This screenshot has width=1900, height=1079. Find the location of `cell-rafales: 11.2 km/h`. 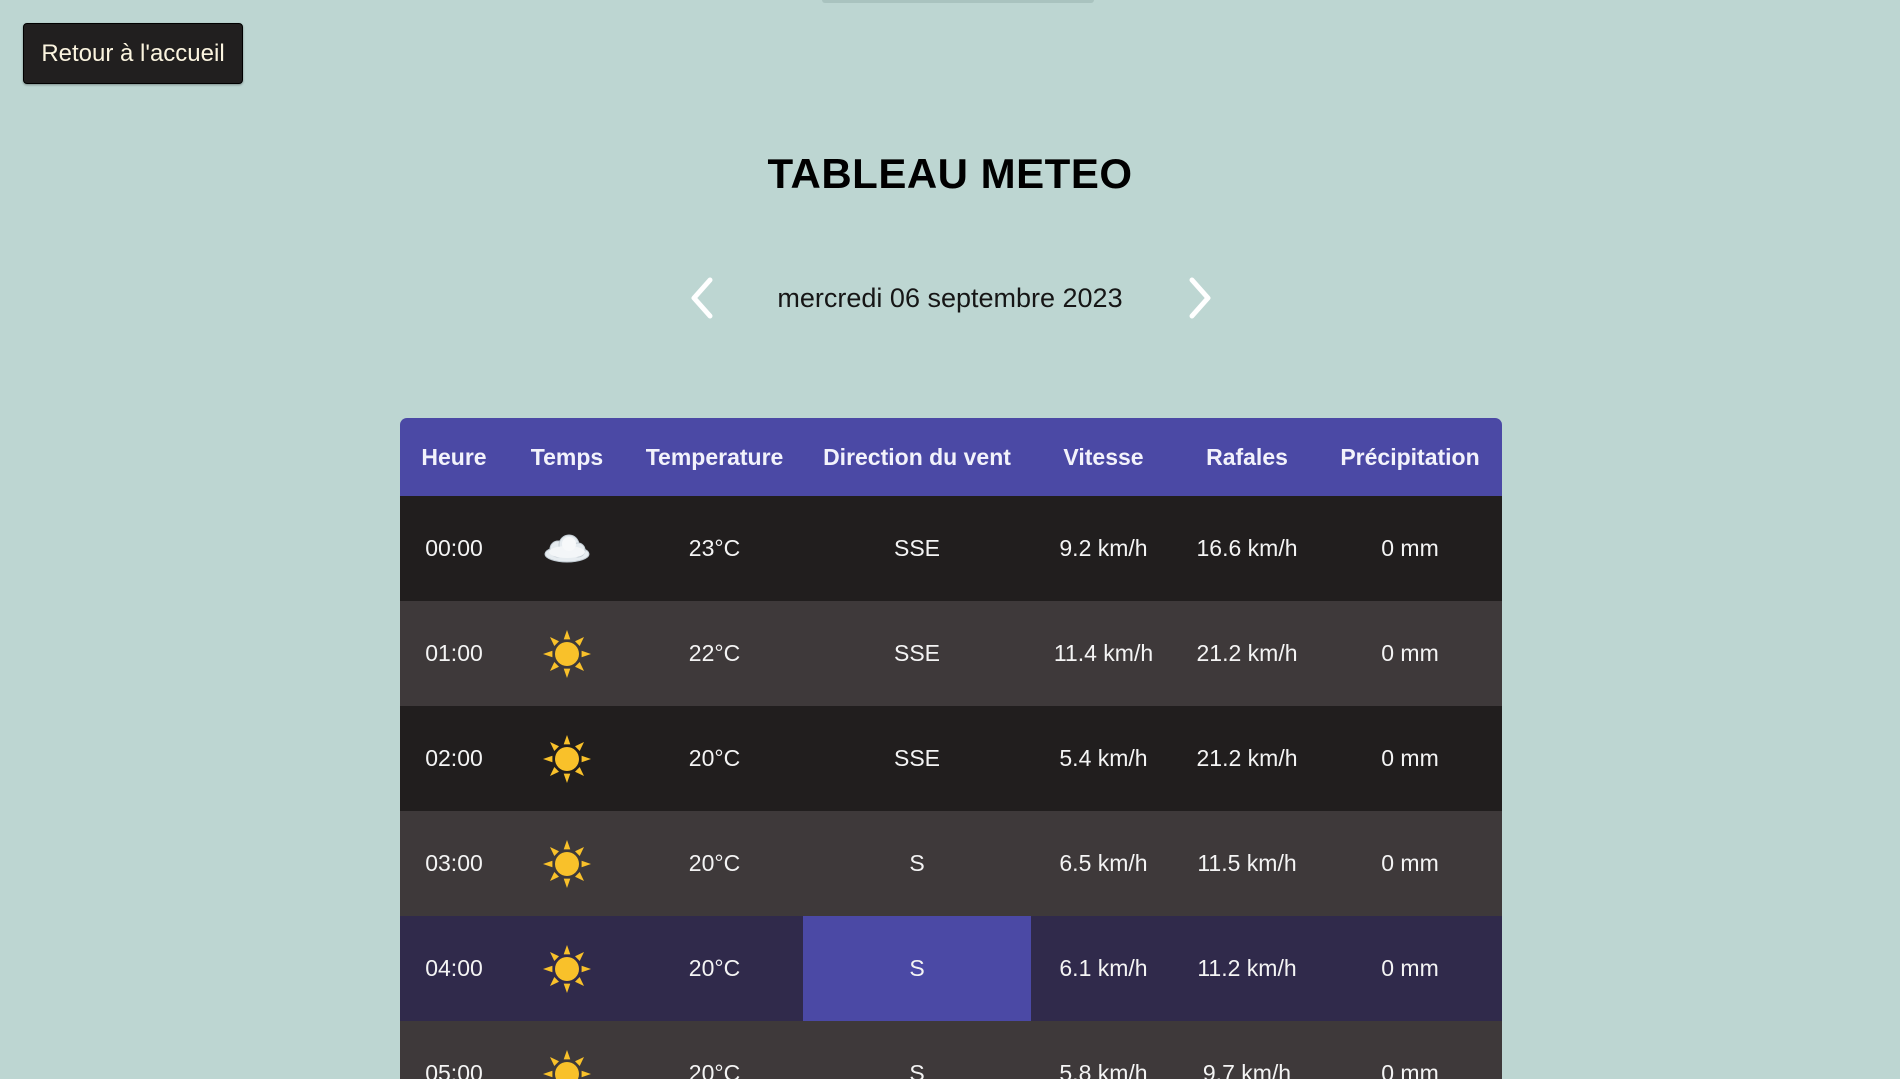

cell-rafales: 11.2 km/h is located at coordinates (1247, 968).